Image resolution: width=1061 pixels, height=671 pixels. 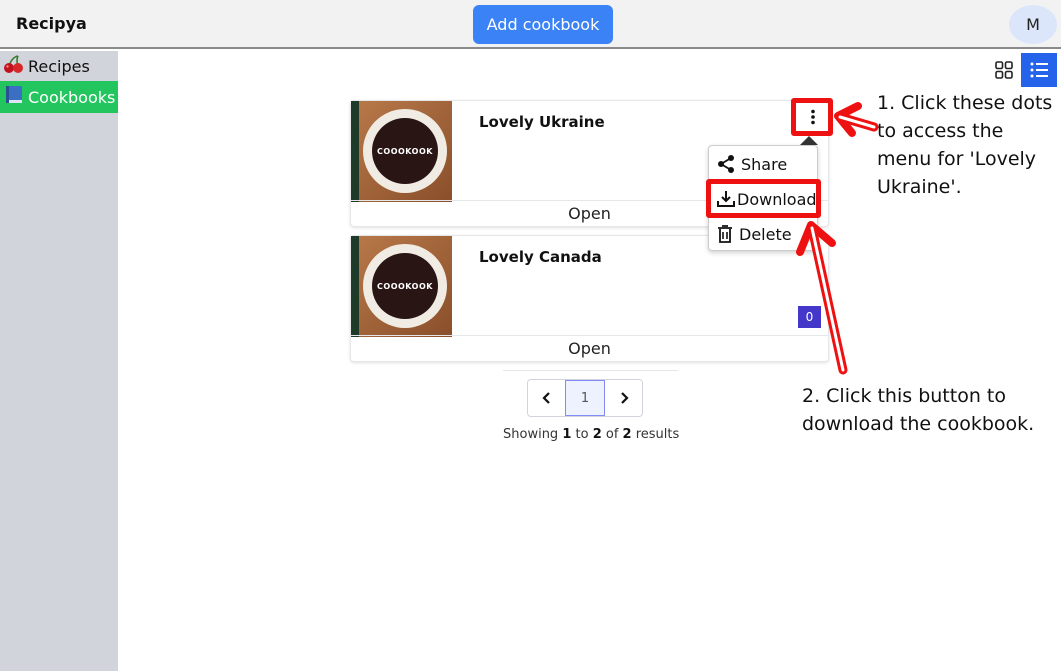 I want to click on menu-item-label: Share, so click(x=764, y=164).